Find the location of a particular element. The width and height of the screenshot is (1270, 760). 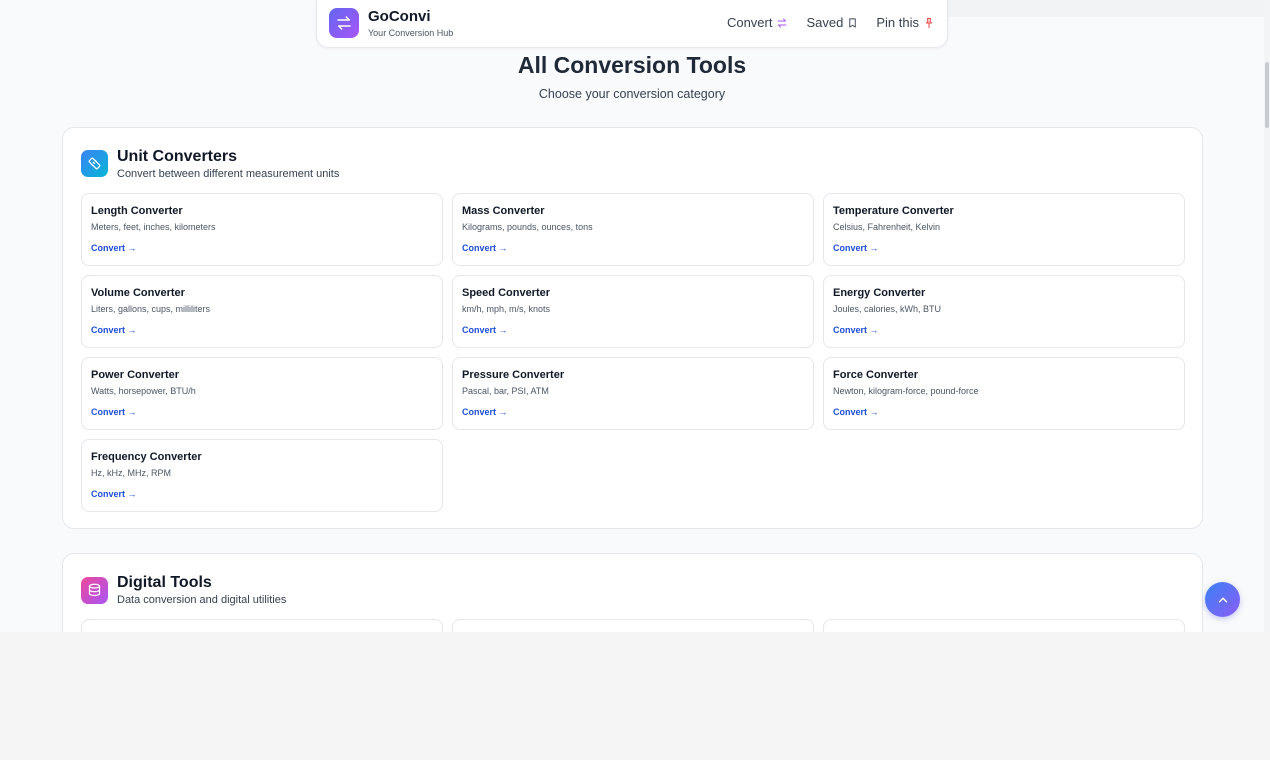

nav-links: Convert Saved Pin this is located at coordinates (831, 22).